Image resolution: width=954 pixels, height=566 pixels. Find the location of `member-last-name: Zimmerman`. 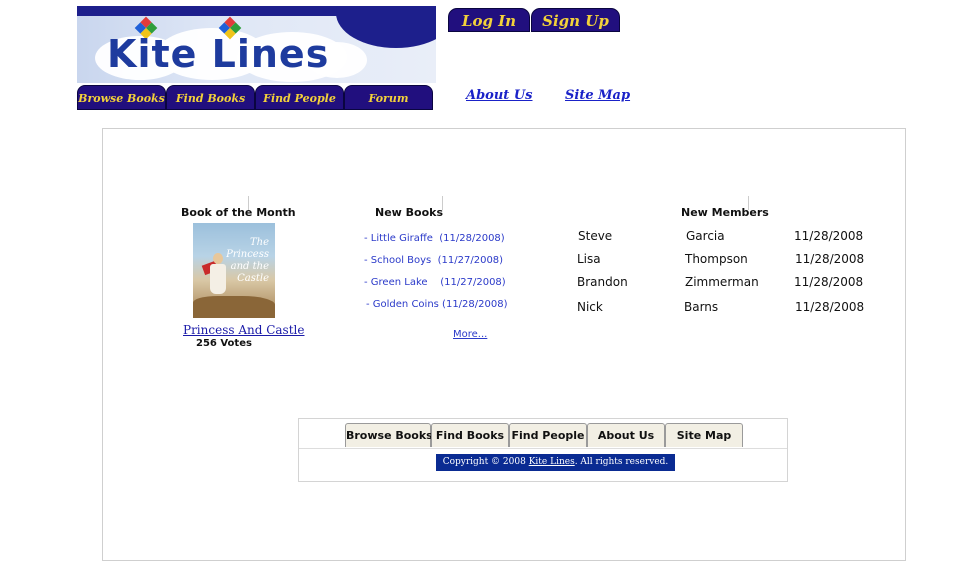

member-last-name: Zimmerman is located at coordinates (722, 282).